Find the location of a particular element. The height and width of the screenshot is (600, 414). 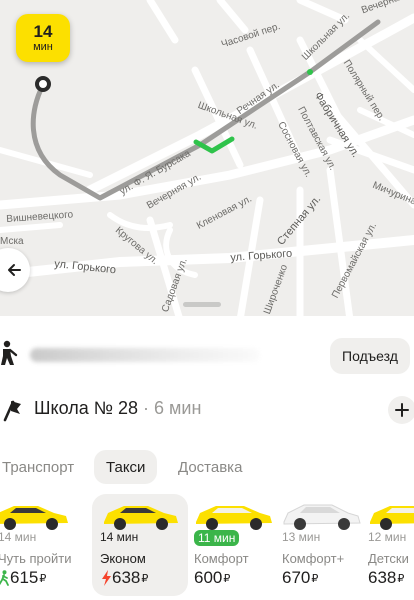

price-value: 615 is located at coordinates (24, 577).